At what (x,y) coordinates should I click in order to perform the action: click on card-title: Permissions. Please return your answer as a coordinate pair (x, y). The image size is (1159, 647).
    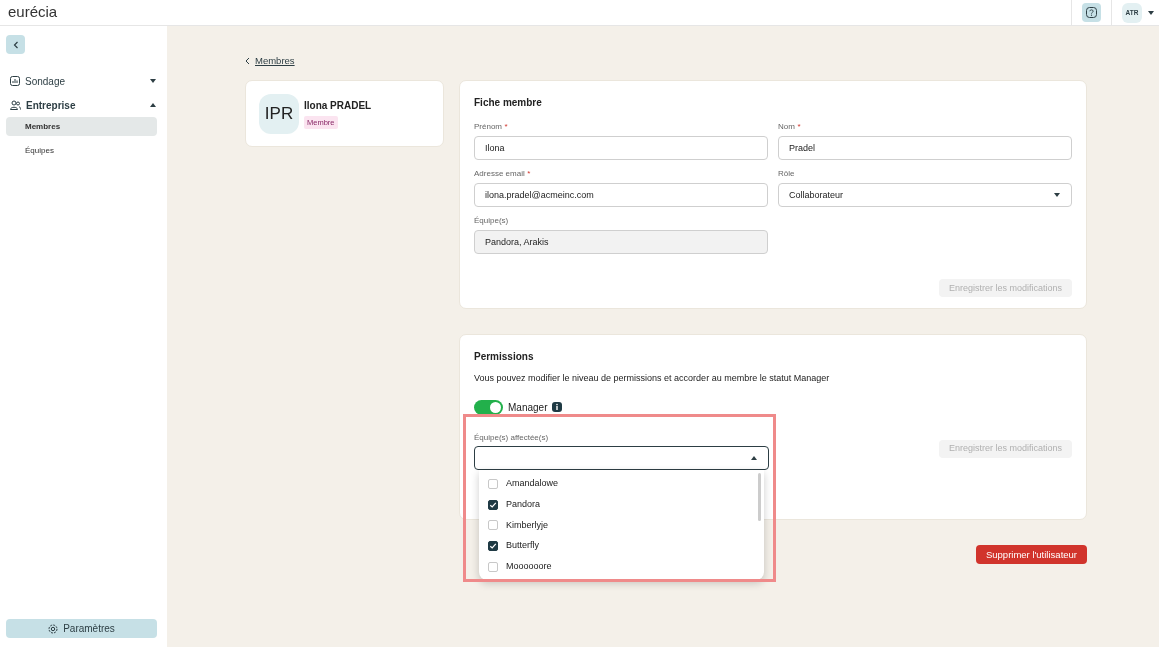
    Looking at the image, I should click on (504, 357).